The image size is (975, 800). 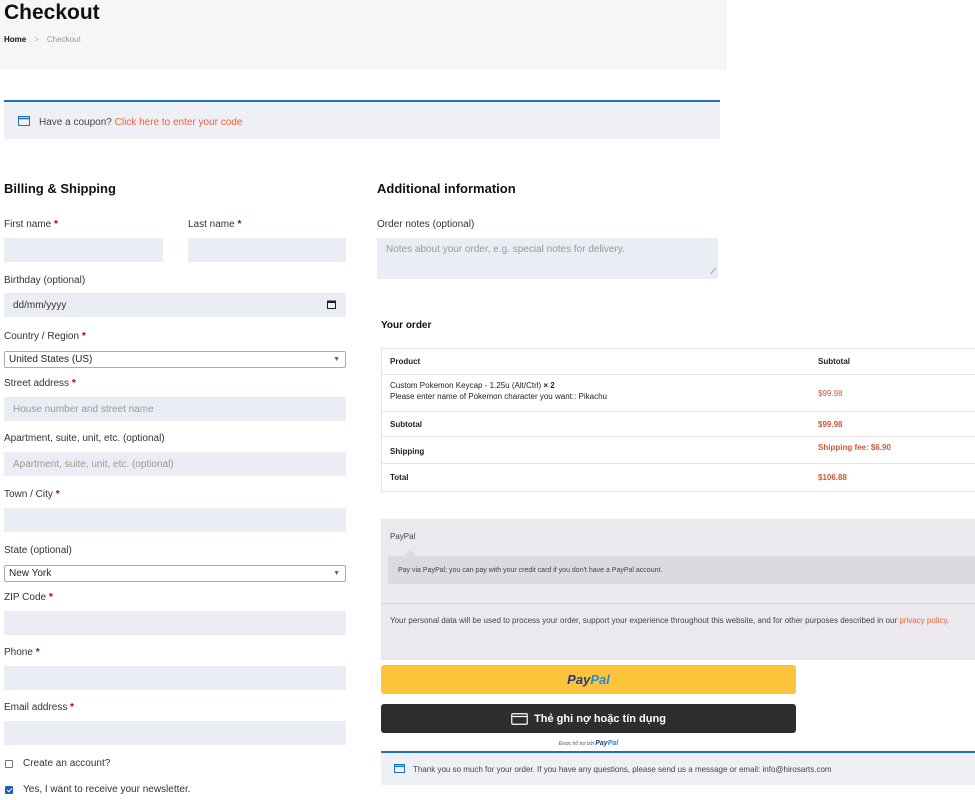 What do you see at coordinates (37, 383) in the screenshot?
I see `street-label-text: Street address` at bounding box center [37, 383].